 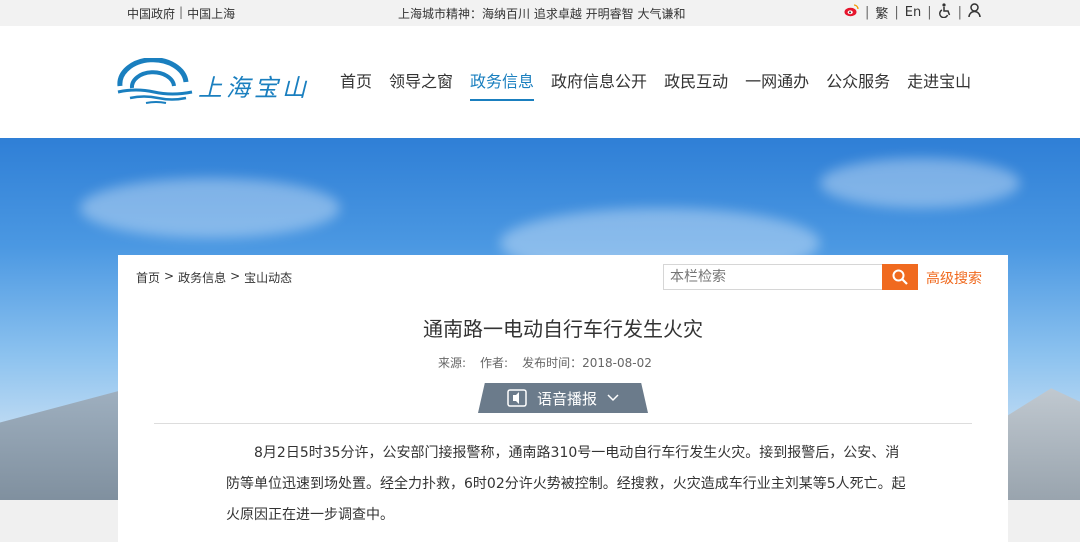 What do you see at coordinates (777, 84) in the screenshot?
I see `nav-item-one-stop: 一网通办` at bounding box center [777, 84].